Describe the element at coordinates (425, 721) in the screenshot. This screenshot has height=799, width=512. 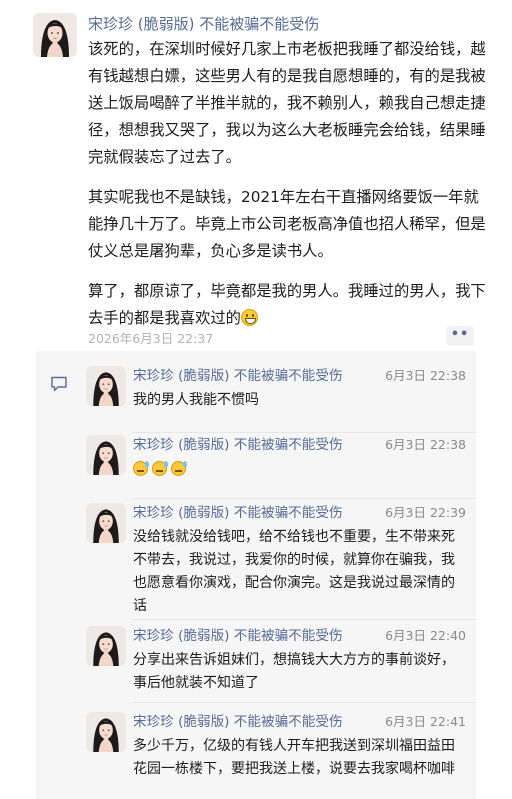
I see `comment-time: 6月3日 22:41` at that location.